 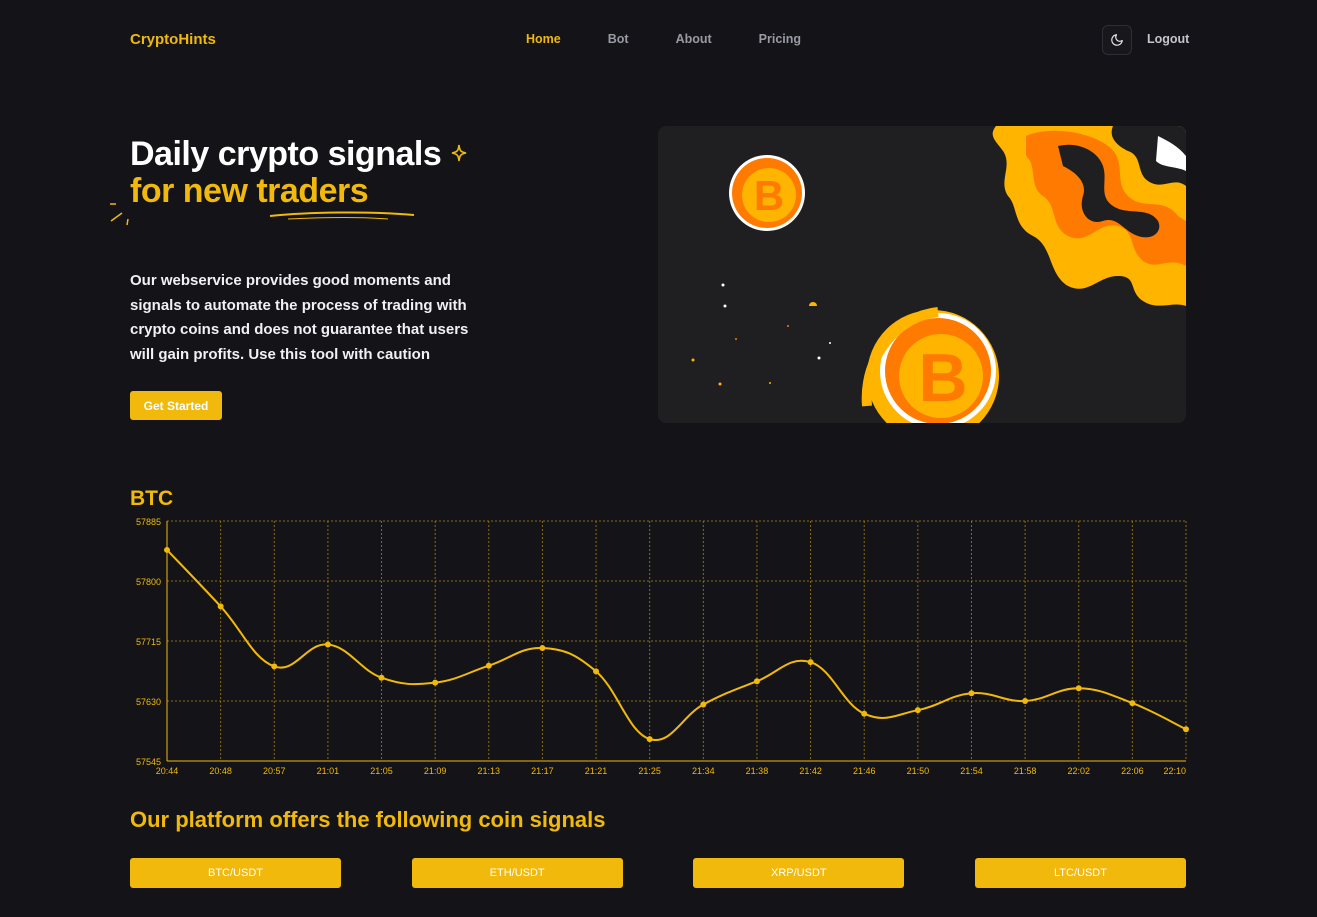 I want to click on hero-title: Daily crypto signals for new traders, so click(x=286, y=172).